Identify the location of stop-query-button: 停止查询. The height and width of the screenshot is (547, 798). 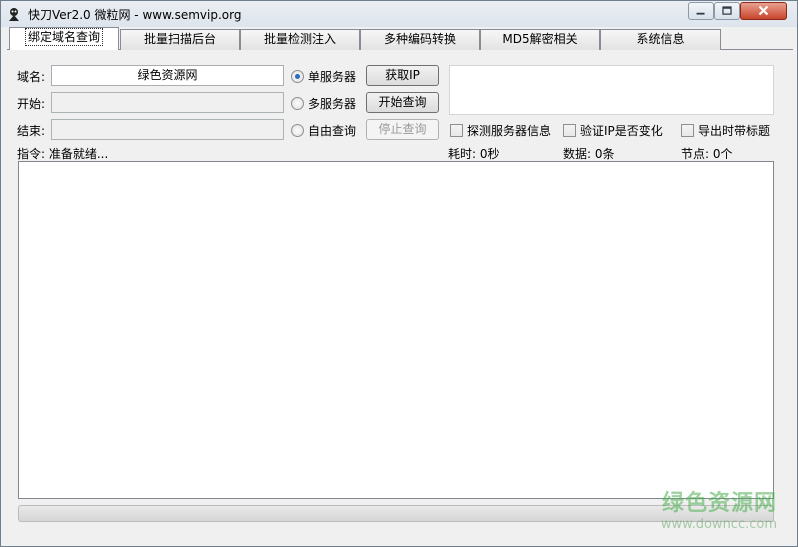
(402, 129).